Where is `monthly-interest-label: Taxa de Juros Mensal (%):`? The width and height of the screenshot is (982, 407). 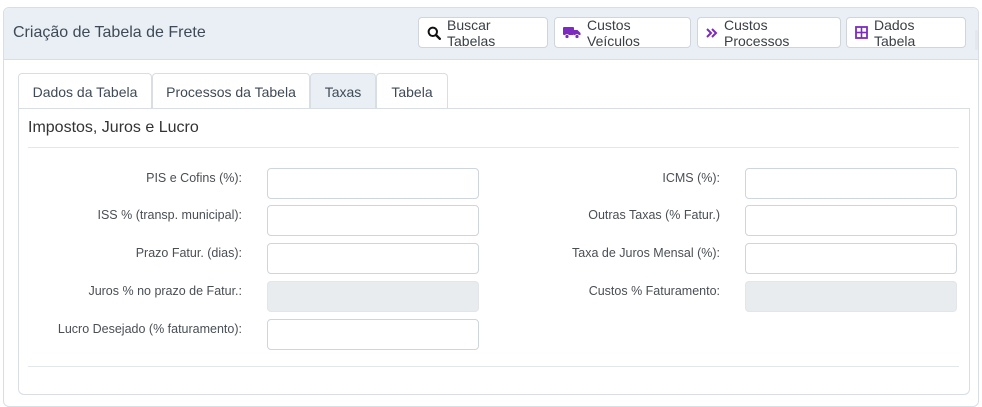
monthly-interest-label: Taxa de Juros Mensal (%): is located at coordinates (646, 253).